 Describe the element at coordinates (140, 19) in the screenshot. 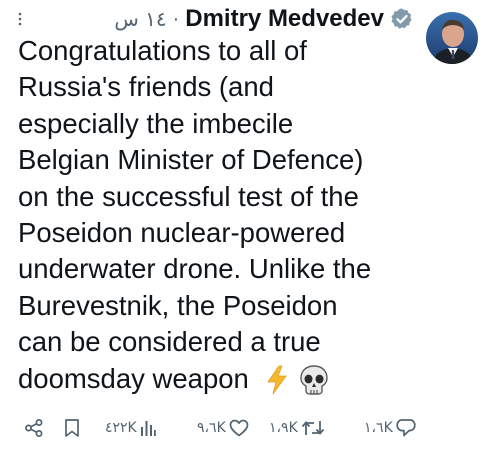

I see `timestamp: ١٤ س` at that location.